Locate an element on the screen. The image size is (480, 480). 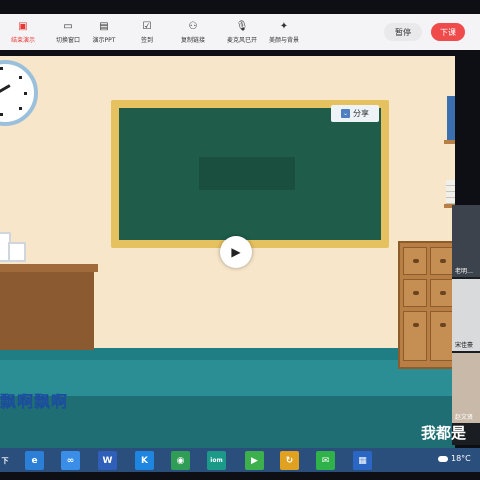
play-button: ▶ is located at coordinates (236, 252).